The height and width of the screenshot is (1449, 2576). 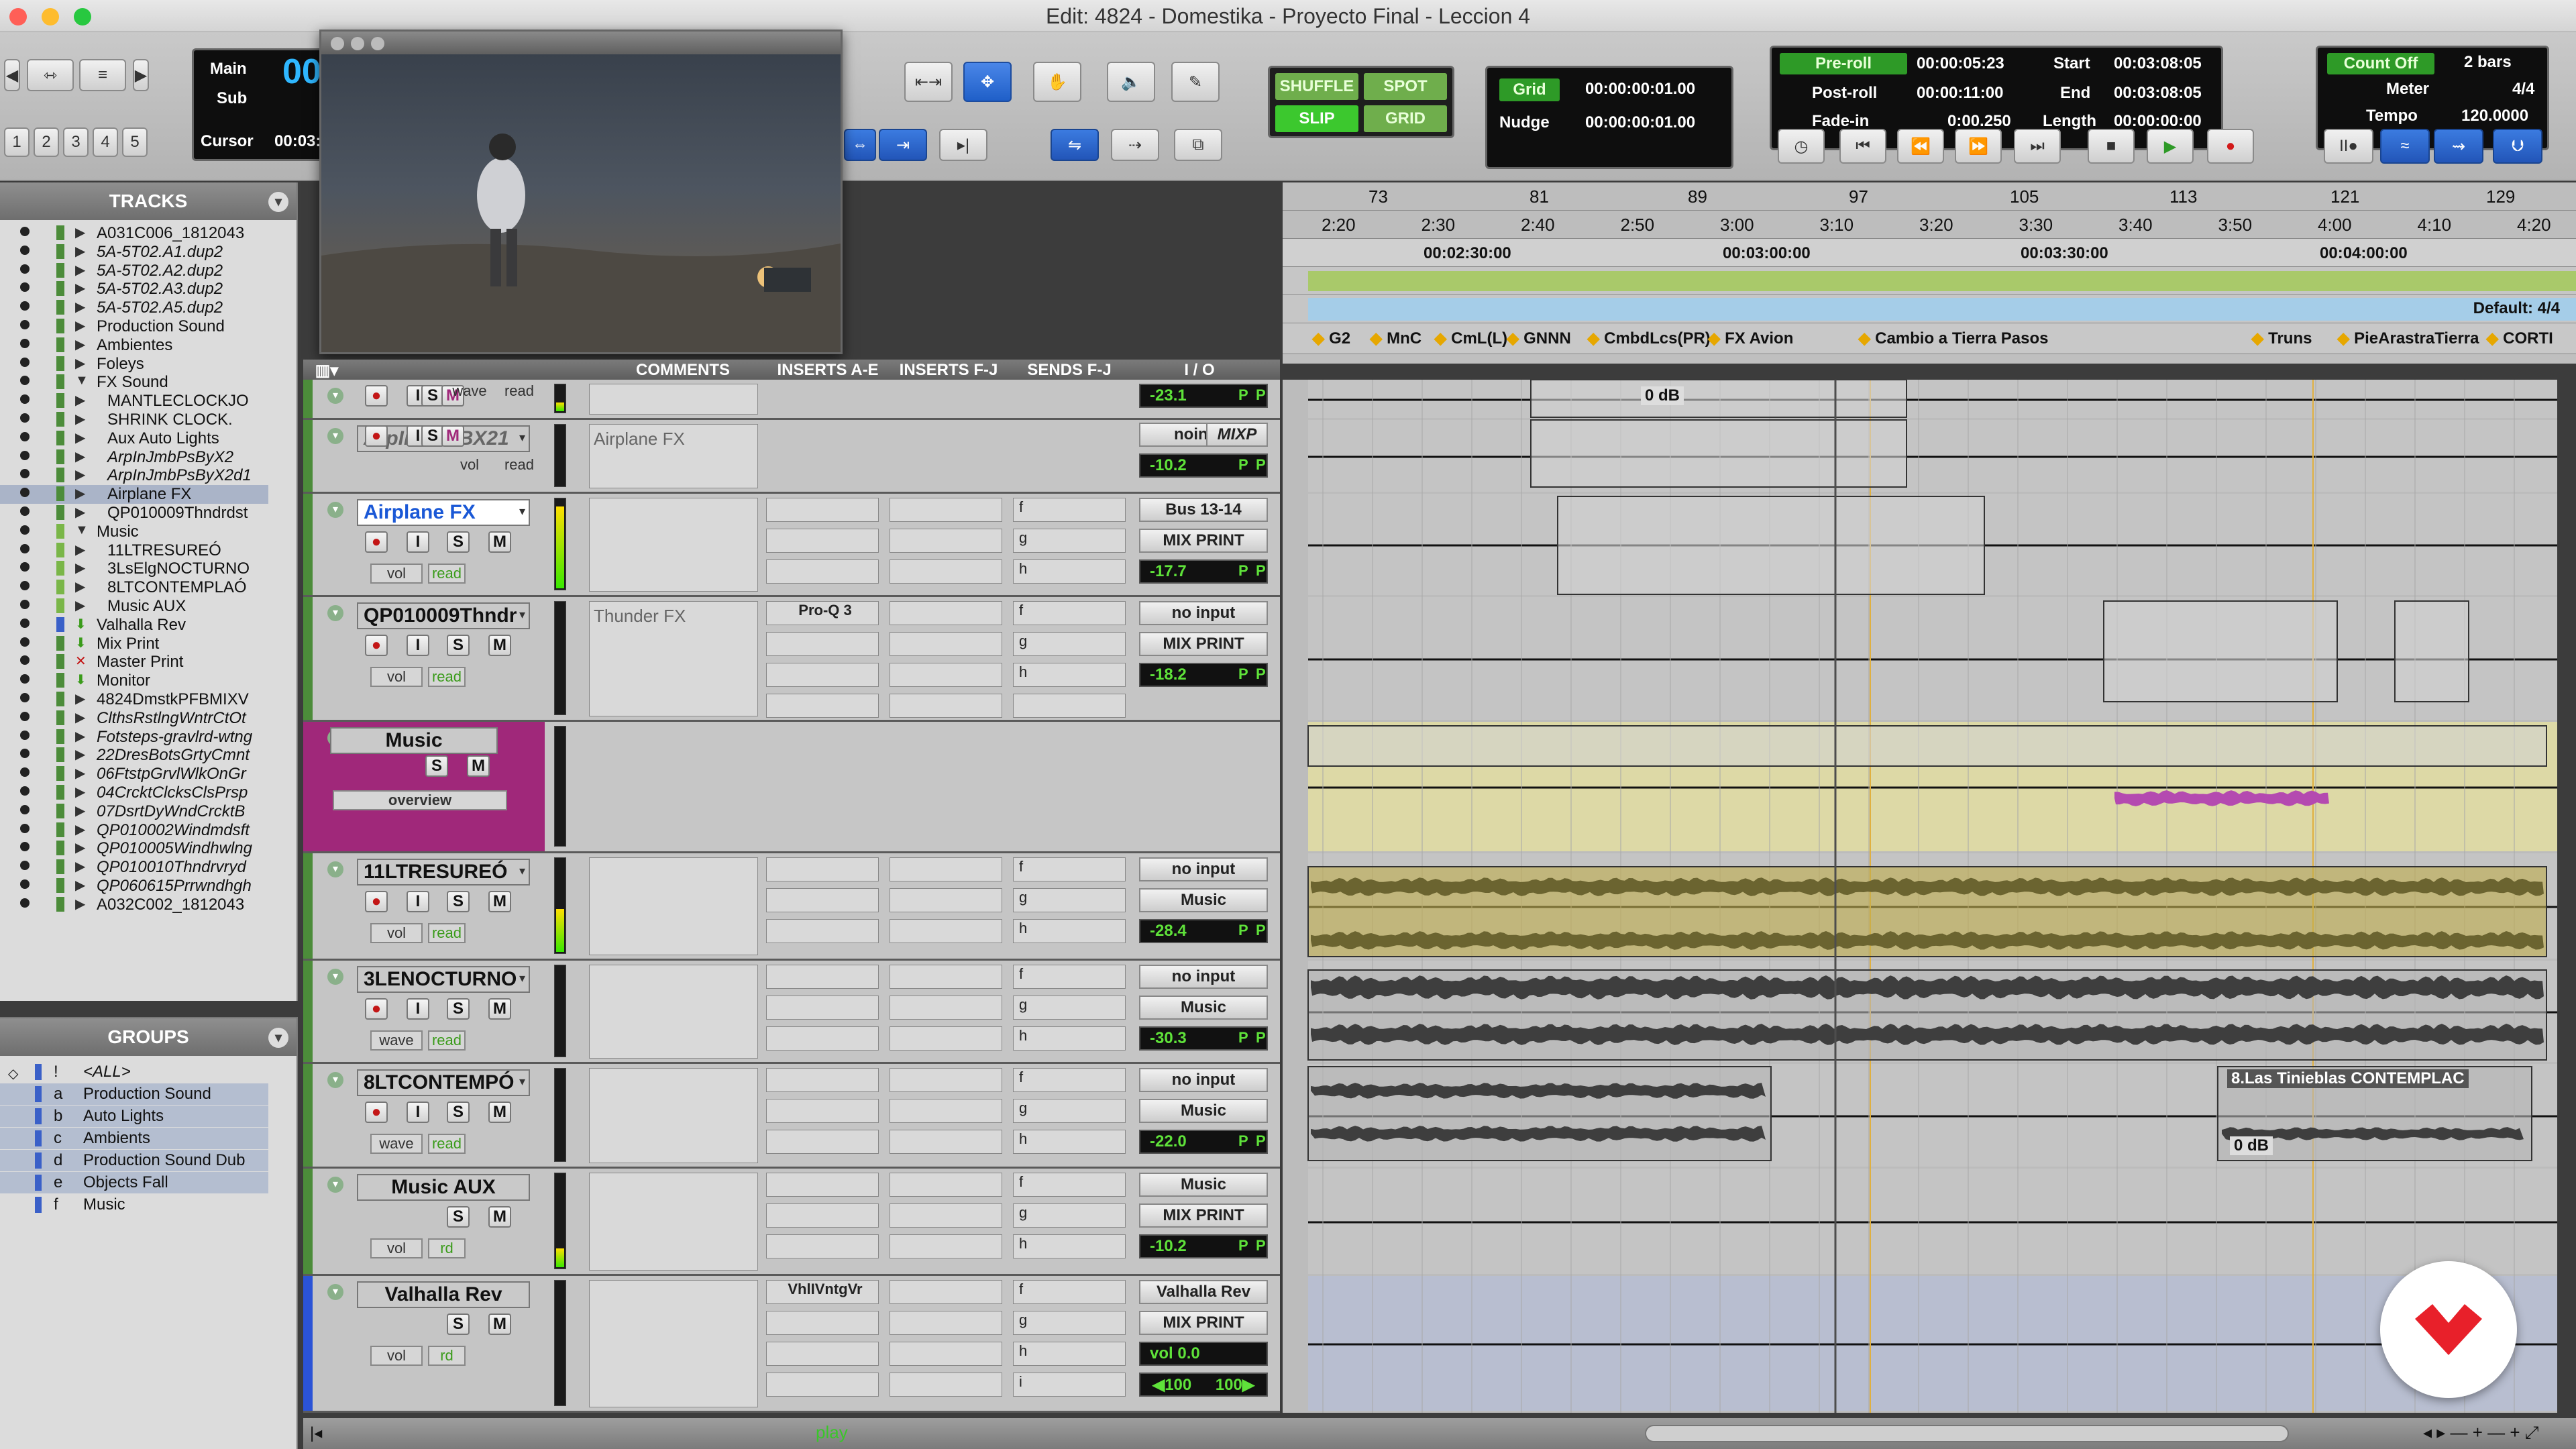 What do you see at coordinates (2251, 1145) in the screenshot?
I see `clip-gain-label: 0 dB` at bounding box center [2251, 1145].